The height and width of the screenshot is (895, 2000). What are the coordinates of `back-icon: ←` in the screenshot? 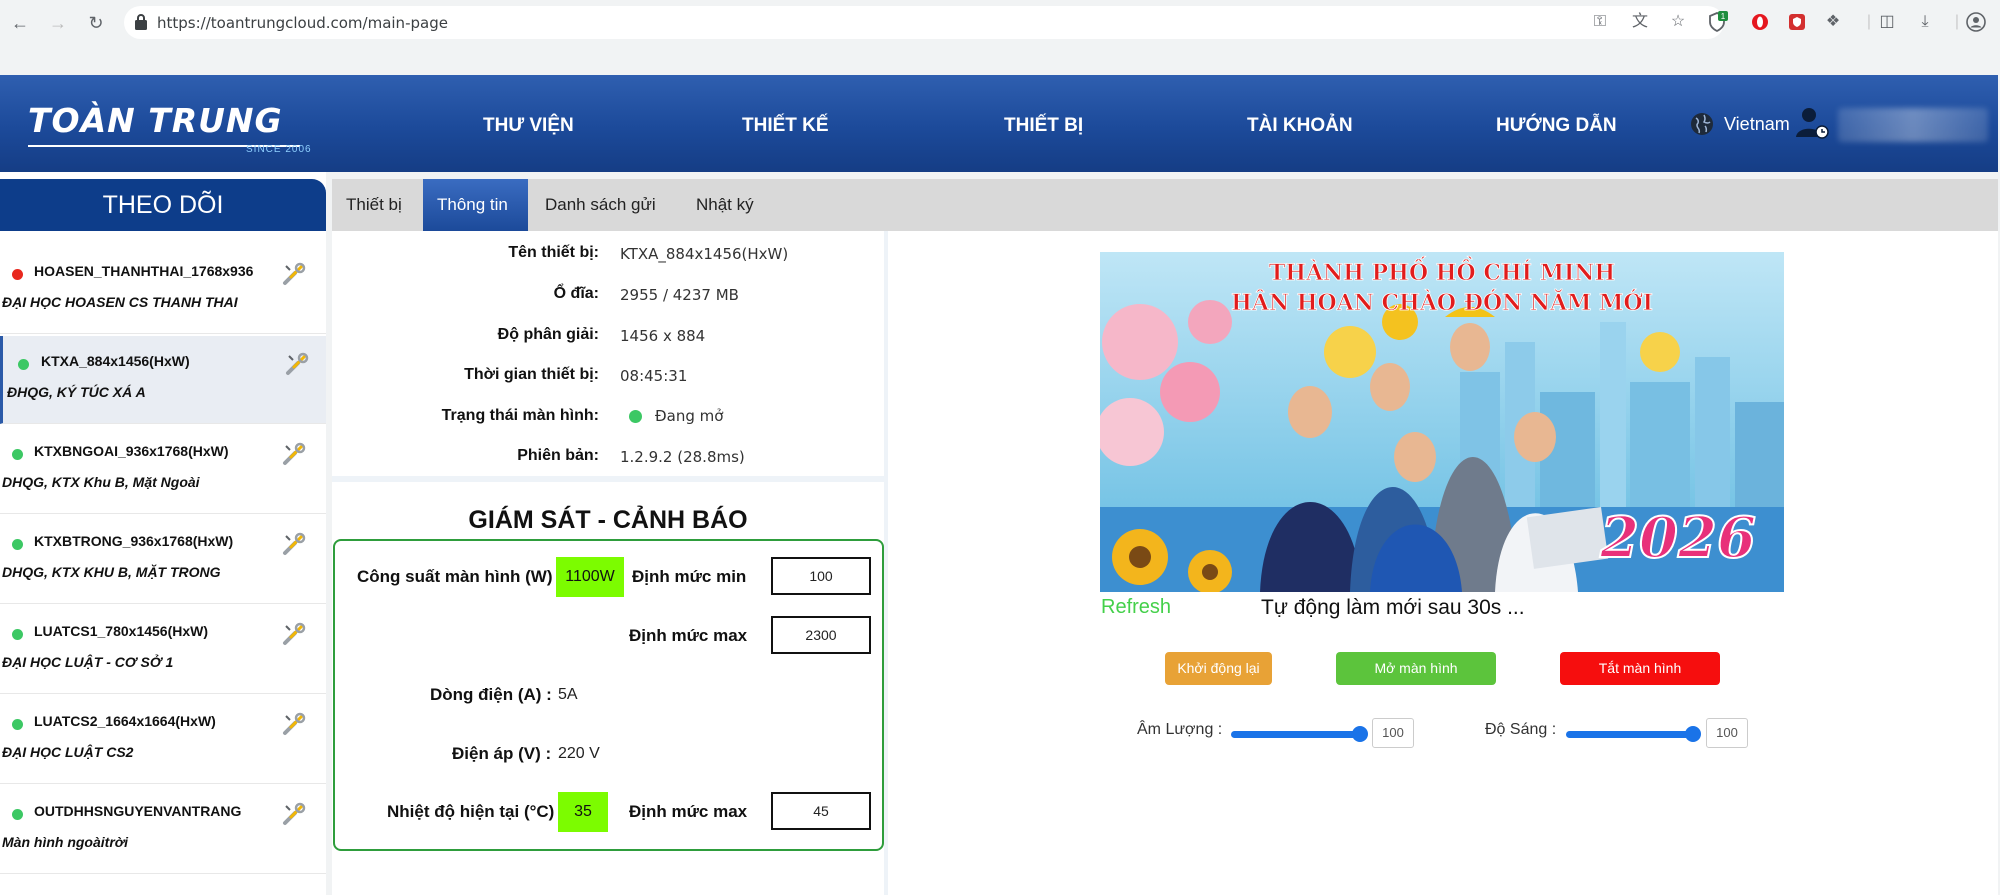 It's located at (20, 23).